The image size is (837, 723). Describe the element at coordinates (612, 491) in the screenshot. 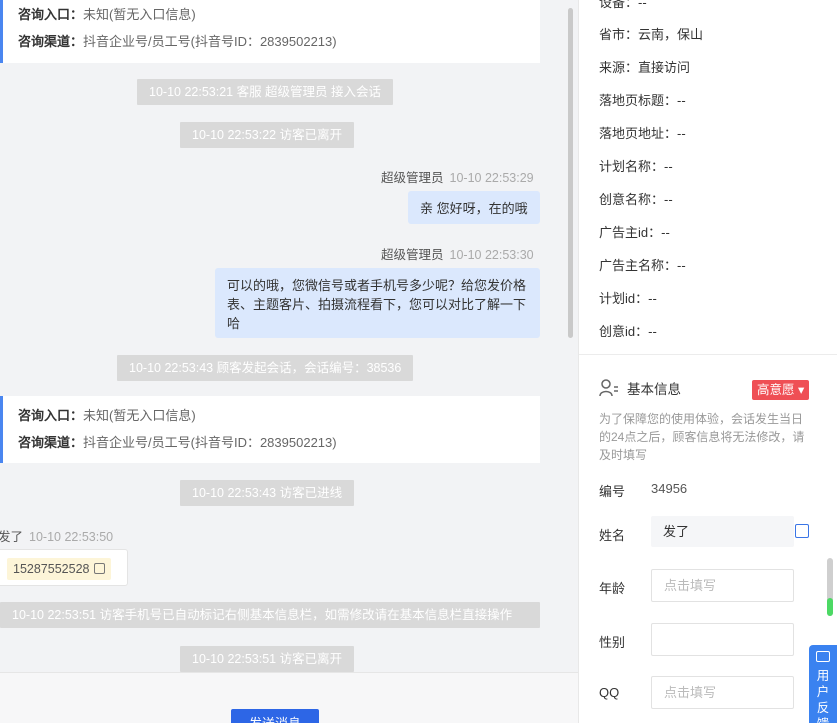

I see `id-label: 编号` at that location.